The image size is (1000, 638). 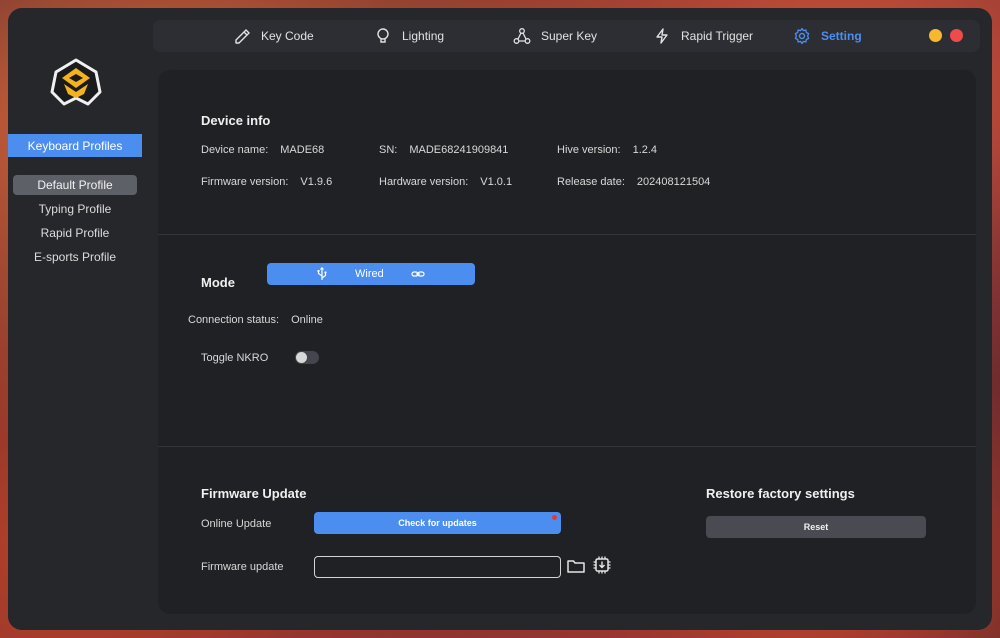 I want to click on mode-value: Wired, so click(x=369, y=274).